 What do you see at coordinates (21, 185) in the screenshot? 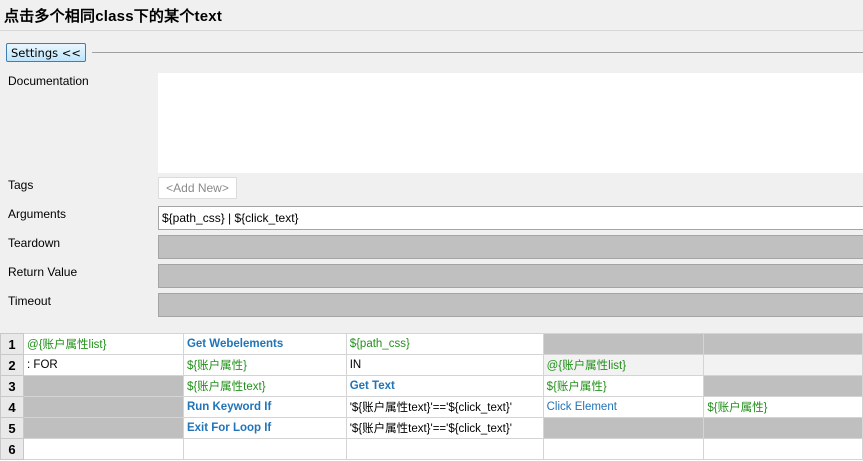
I see `tags-label: Tags` at bounding box center [21, 185].